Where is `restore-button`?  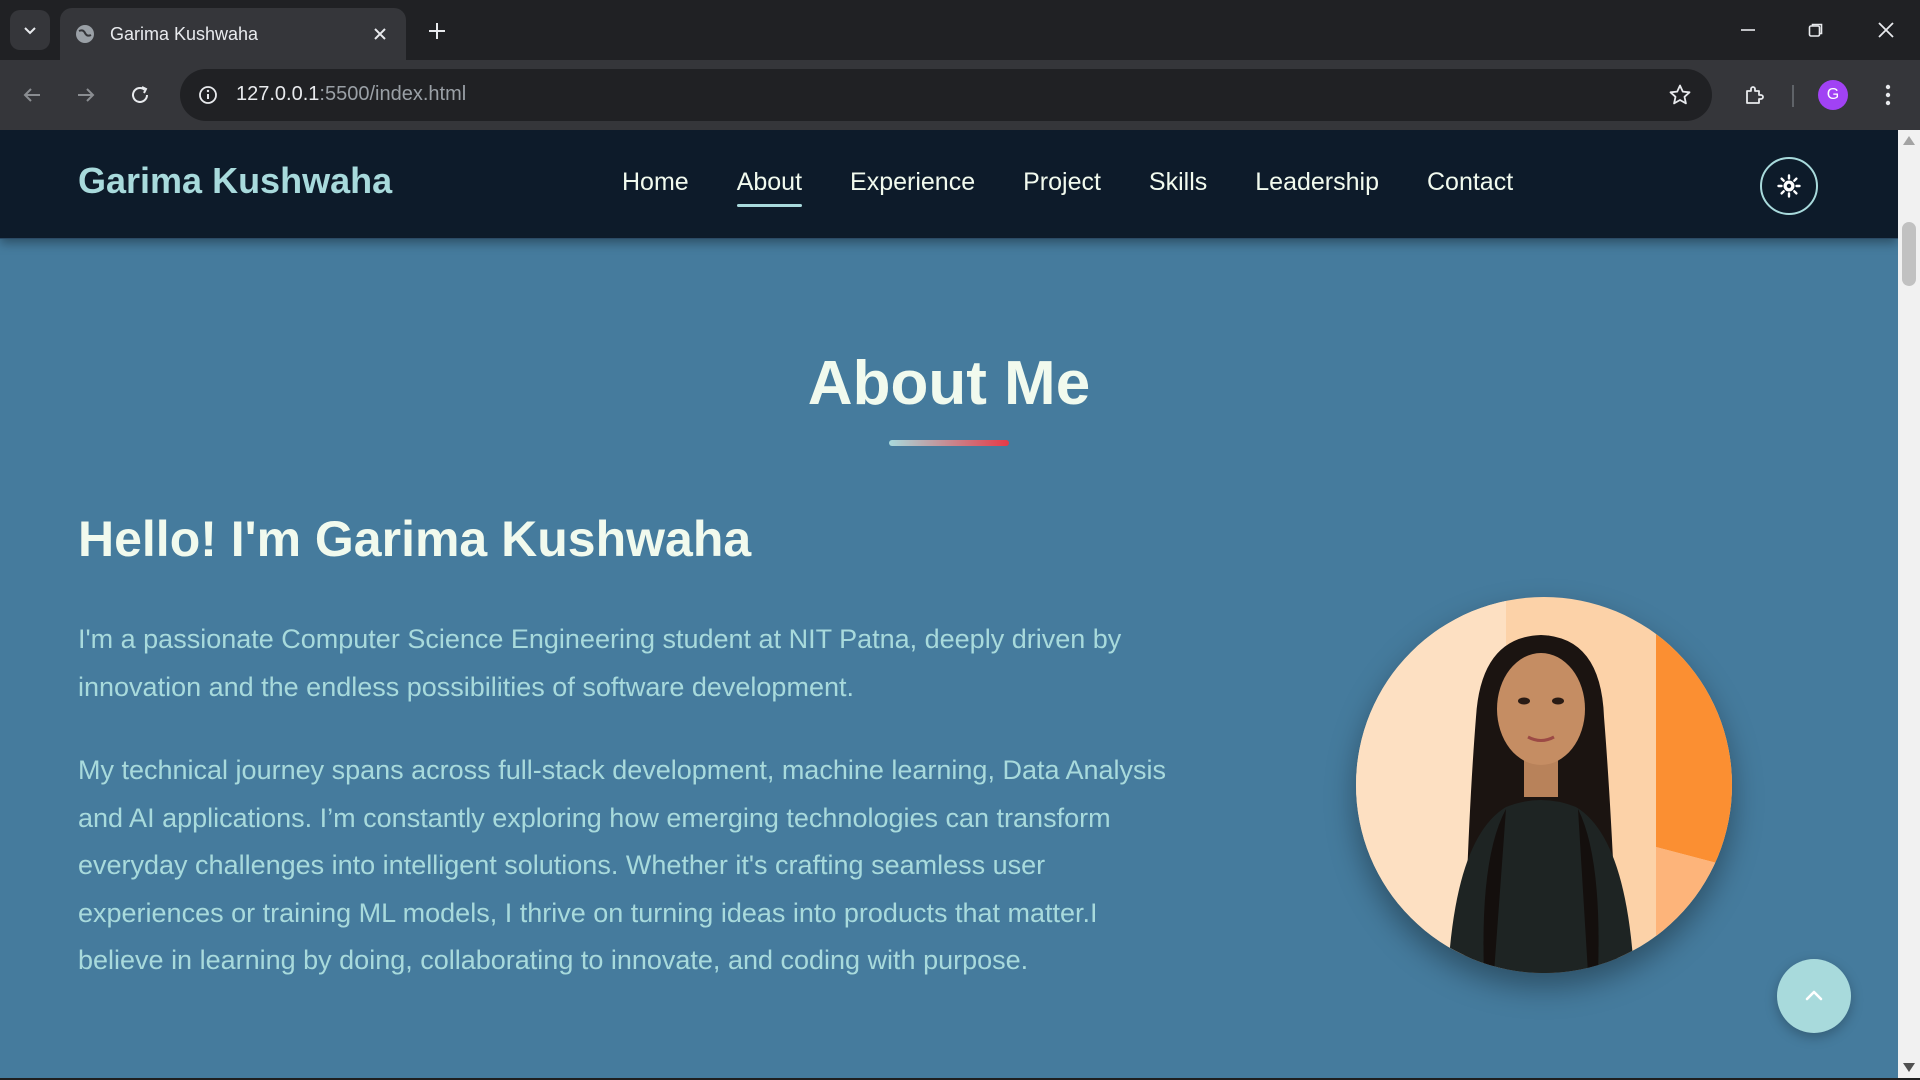 restore-button is located at coordinates (1816, 30).